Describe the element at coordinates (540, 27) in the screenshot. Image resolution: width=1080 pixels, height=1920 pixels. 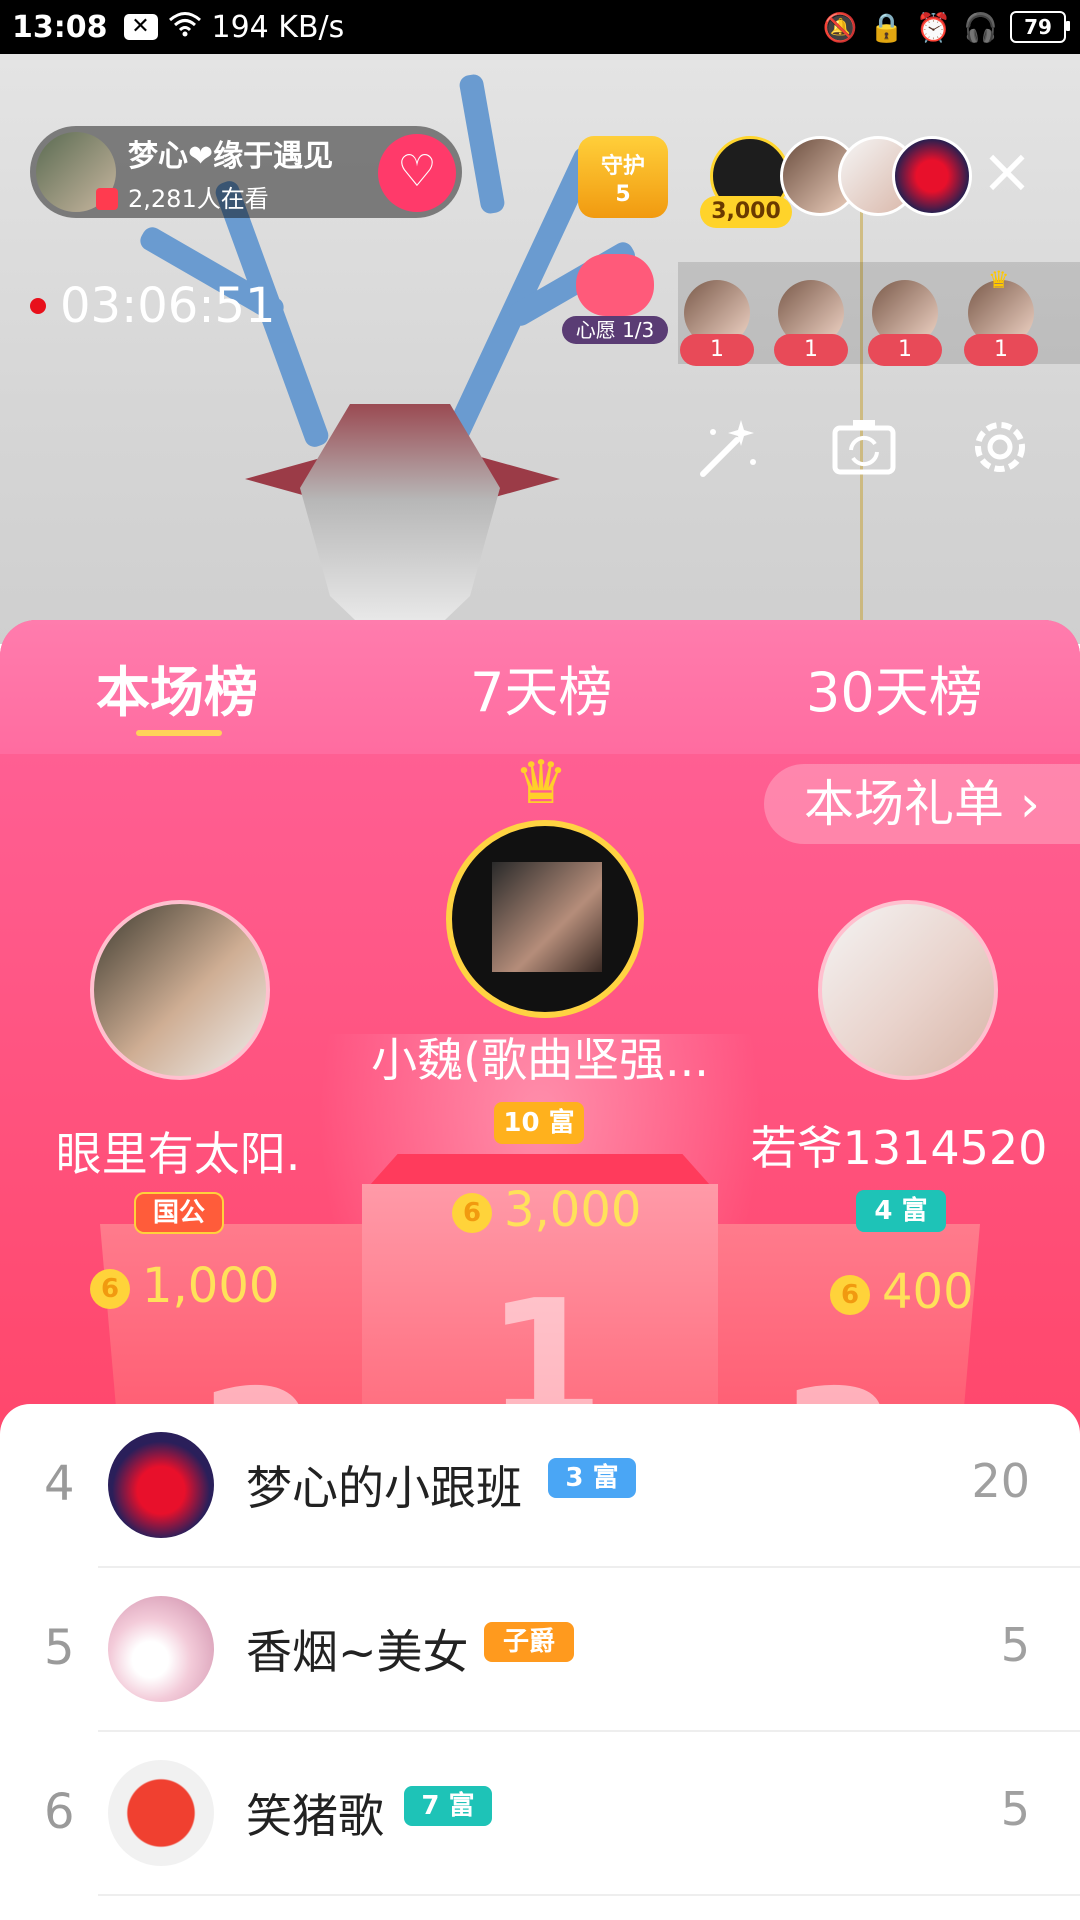
I see `status-bar: 13:08 ✕ 194 KB/s 🔕 🔒 ⏰ 🎧 79` at that location.